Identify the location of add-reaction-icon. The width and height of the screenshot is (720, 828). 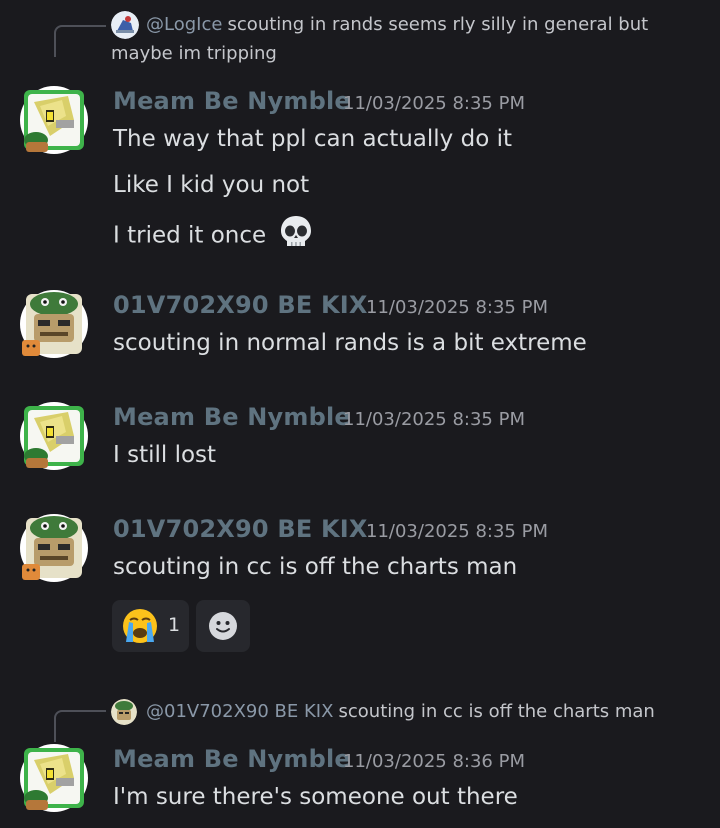
(223, 626).